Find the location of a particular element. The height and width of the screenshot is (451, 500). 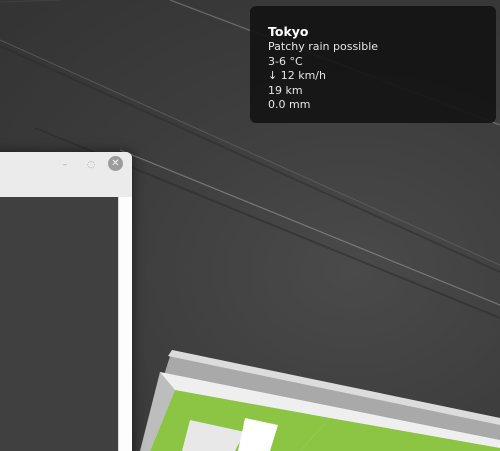

weather-precipitation: 0.0 mm is located at coordinates (289, 105).